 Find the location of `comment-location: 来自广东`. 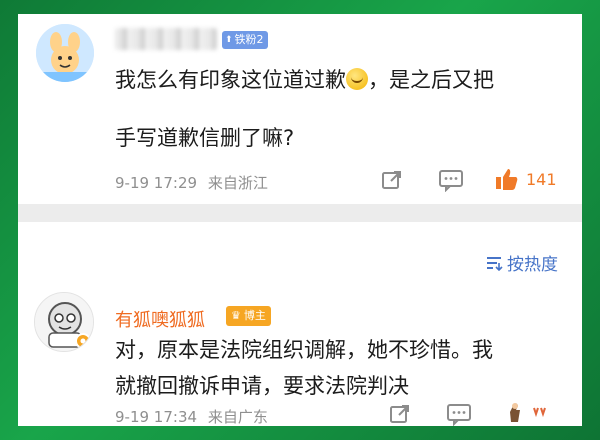

comment-location: 来自广东 is located at coordinates (237, 417).